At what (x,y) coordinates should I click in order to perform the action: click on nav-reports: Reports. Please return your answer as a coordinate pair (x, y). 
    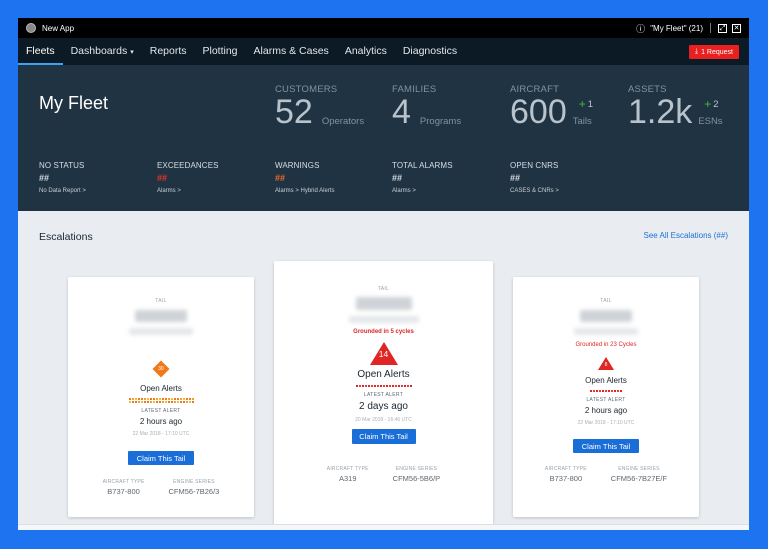
    Looking at the image, I should click on (168, 51).